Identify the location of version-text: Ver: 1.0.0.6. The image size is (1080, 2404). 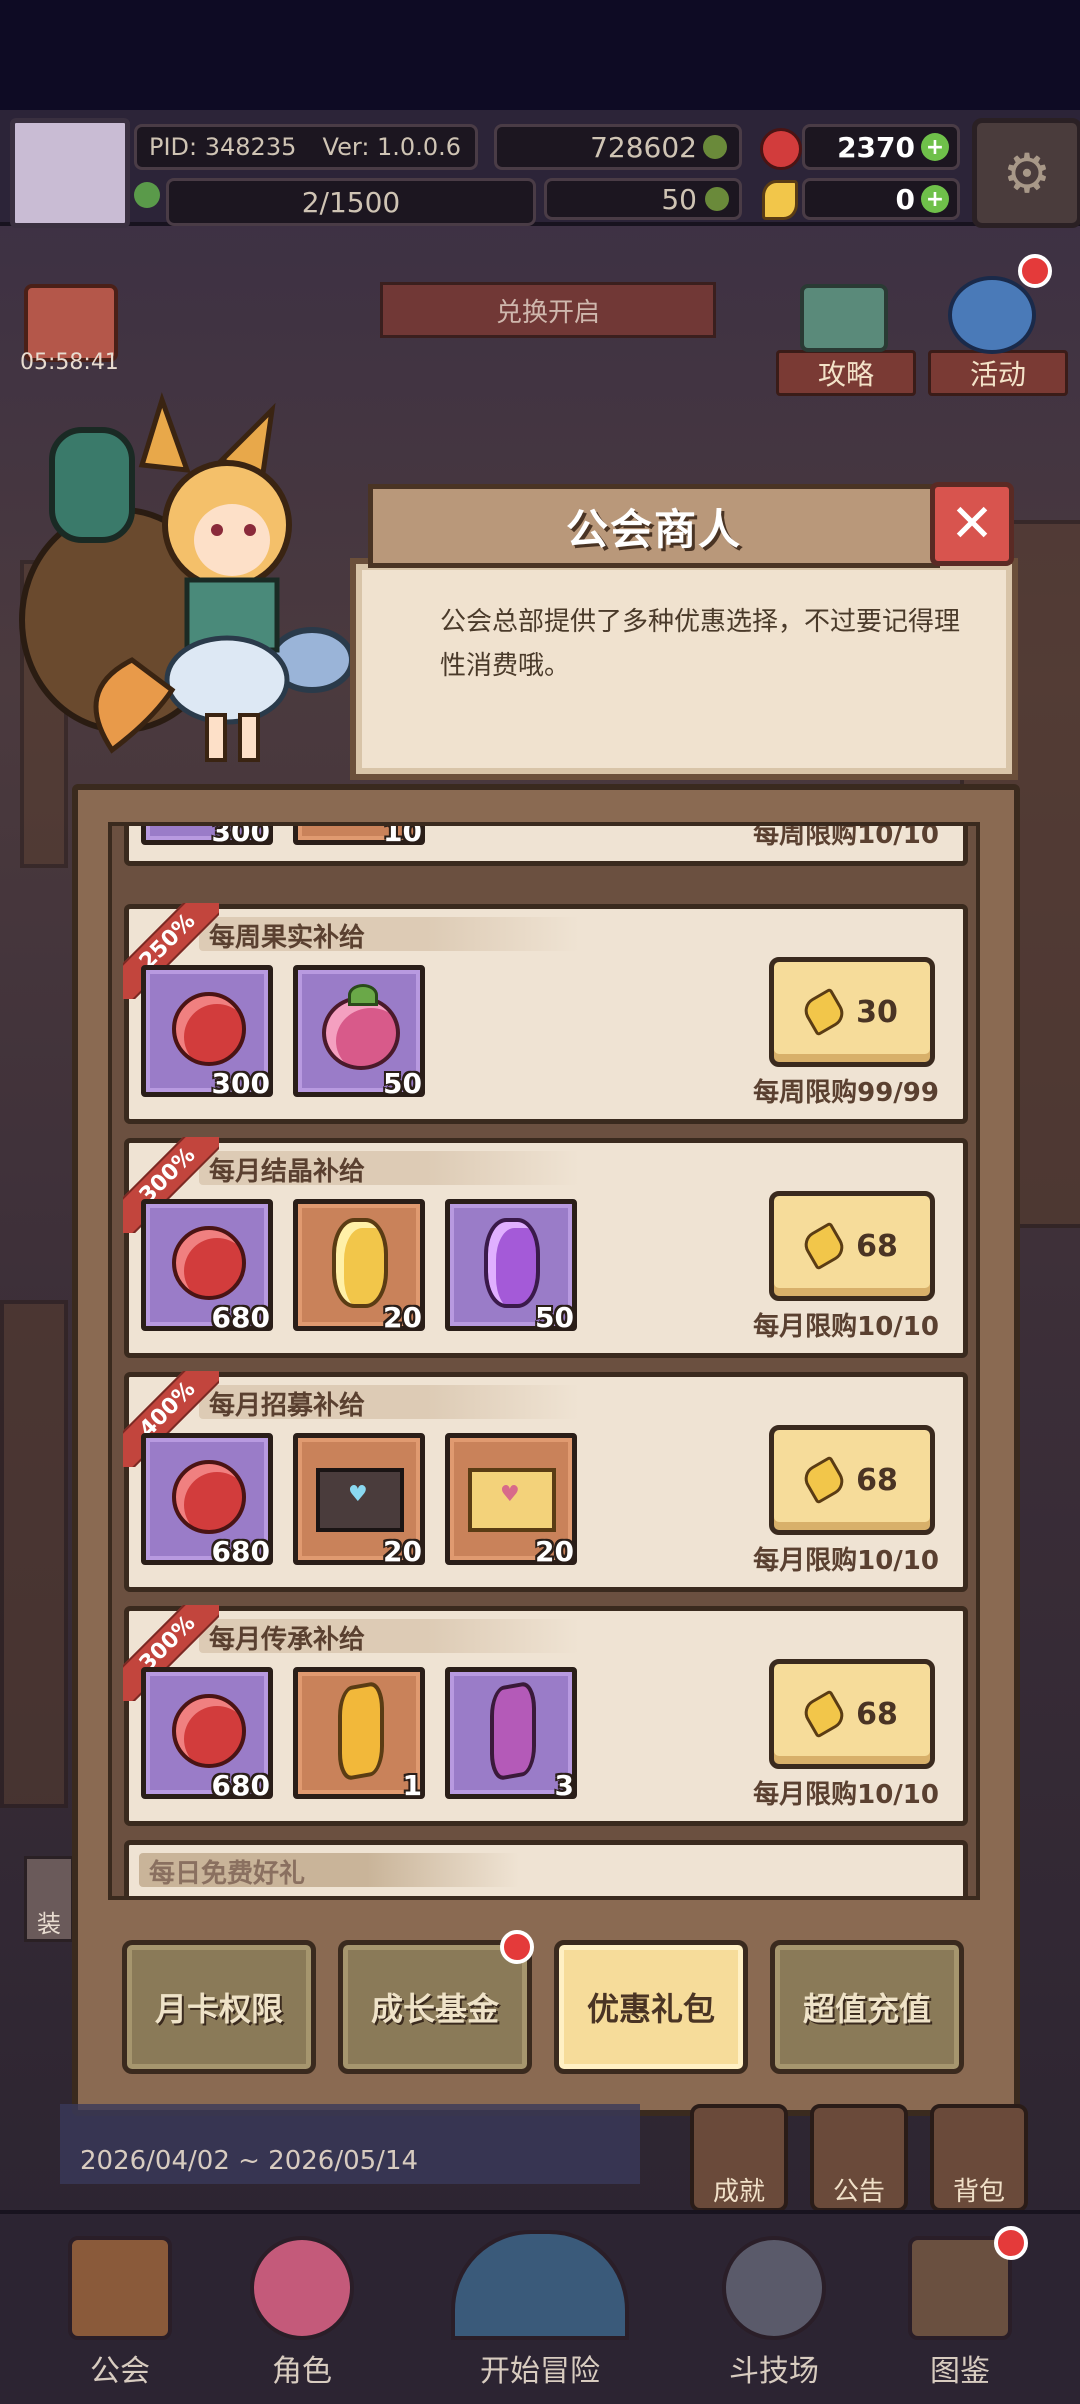
(391, 147).